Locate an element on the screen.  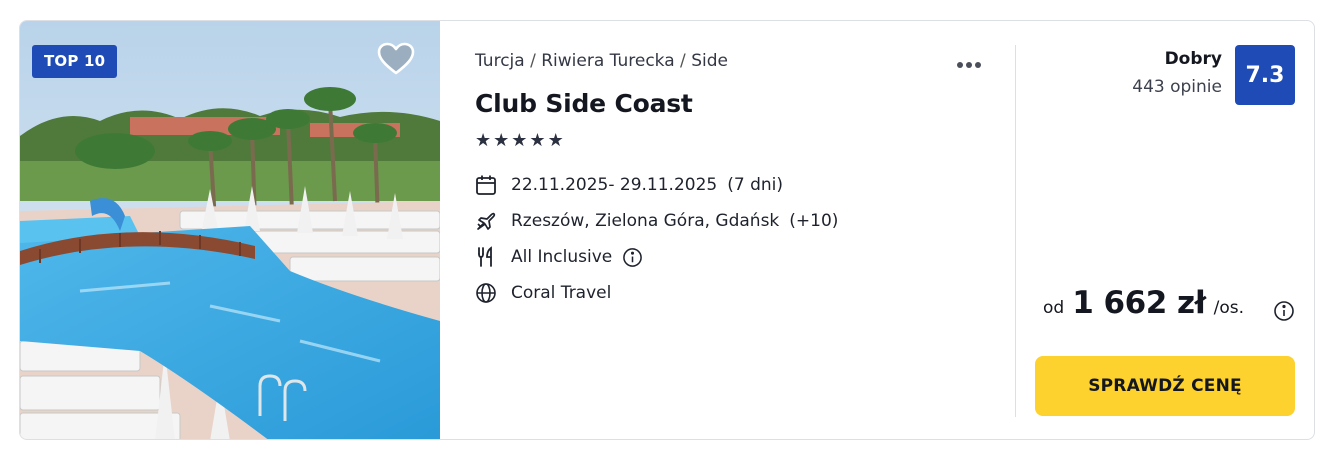
trip-duration: (7 dni) is located at coordinates (755, 185).